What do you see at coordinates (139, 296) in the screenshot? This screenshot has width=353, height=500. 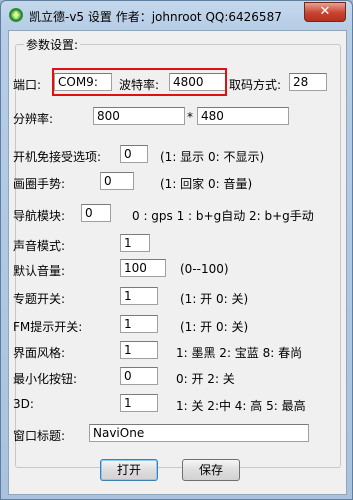 I see `topic-switch-input: 1` at bounding box center [139, 296].